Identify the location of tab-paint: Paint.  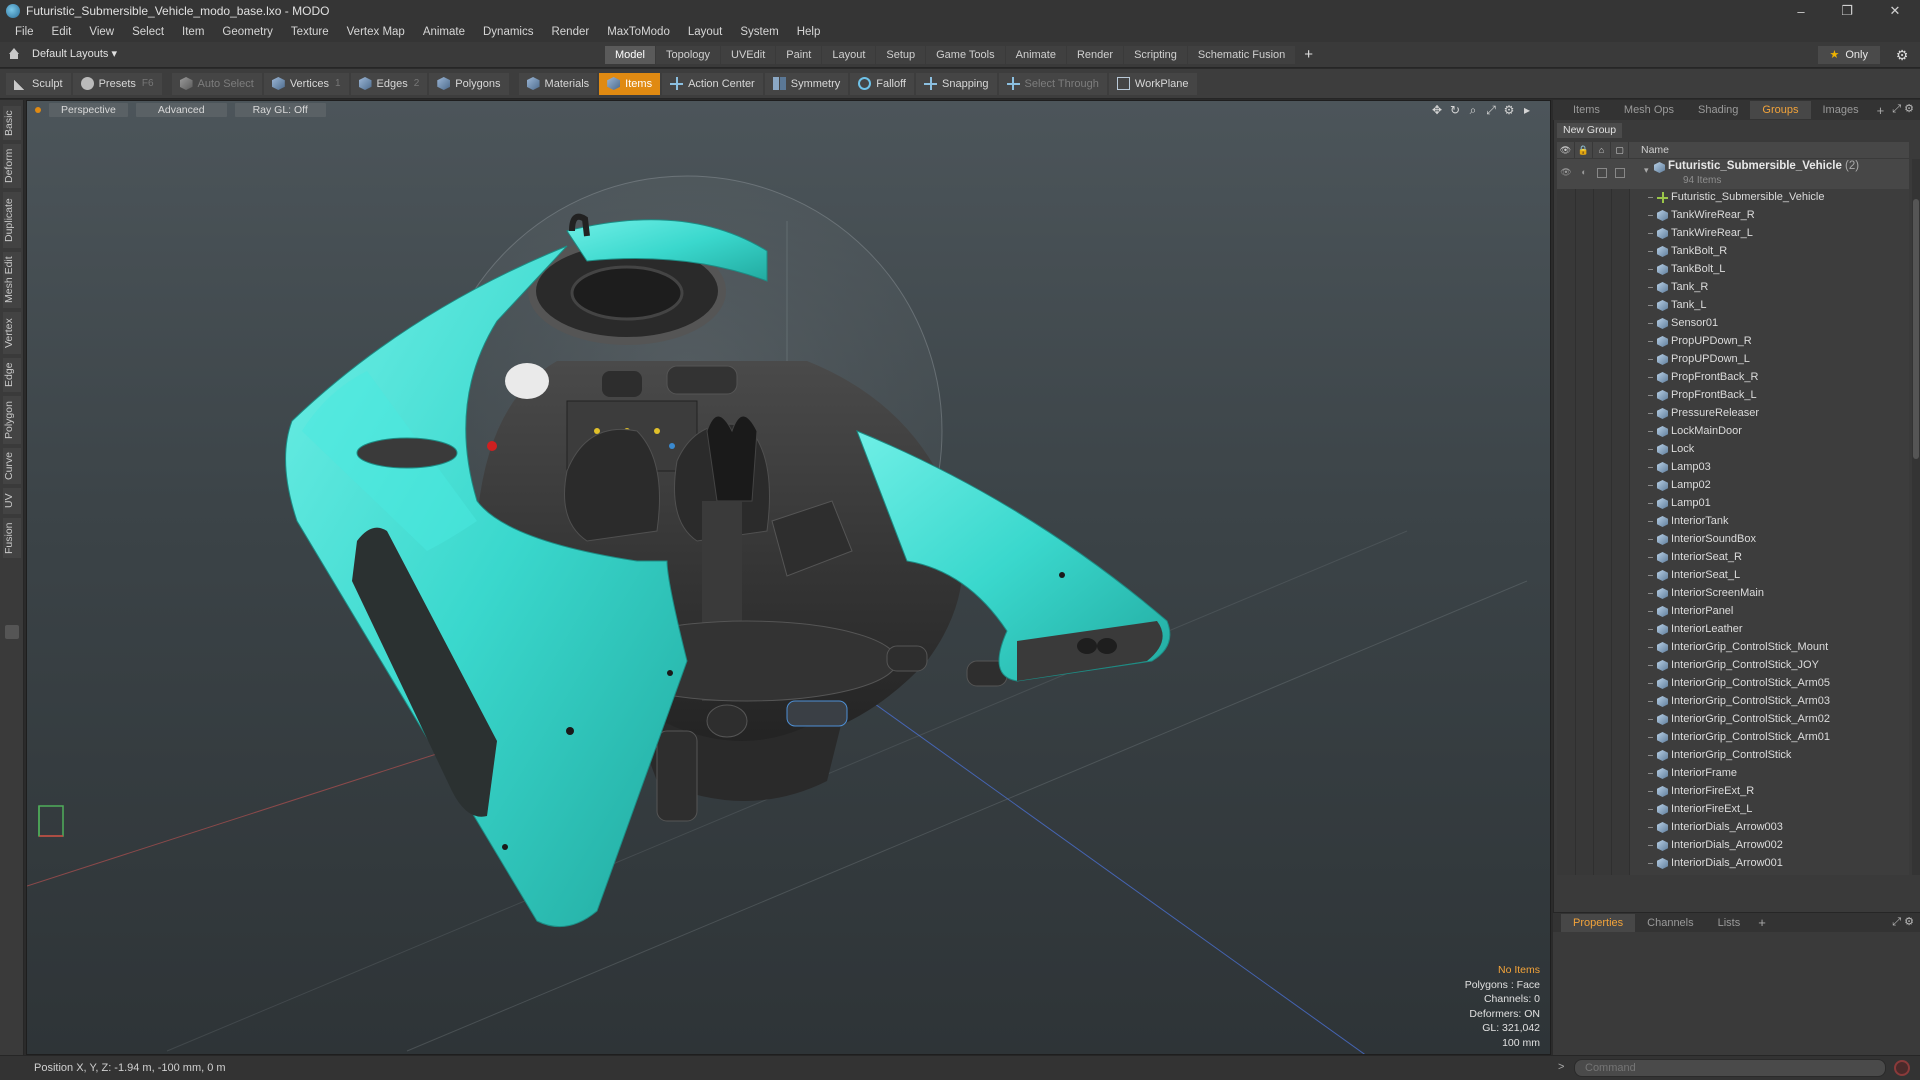
(799, 55).